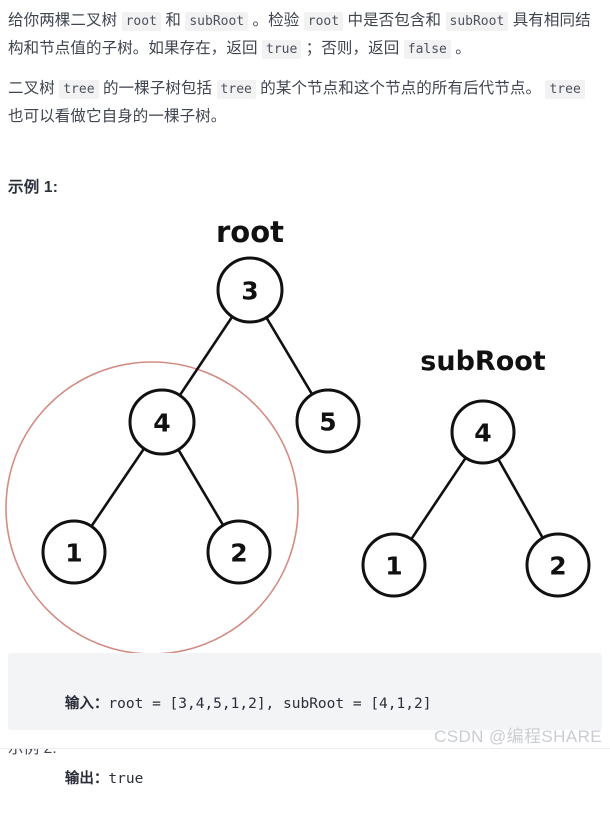 The height and width of the screenshot is (817, 610). Describe the element at coordinates (483, 361) in the screenshot. I see `sub-tree-label: subRoot` at that location.